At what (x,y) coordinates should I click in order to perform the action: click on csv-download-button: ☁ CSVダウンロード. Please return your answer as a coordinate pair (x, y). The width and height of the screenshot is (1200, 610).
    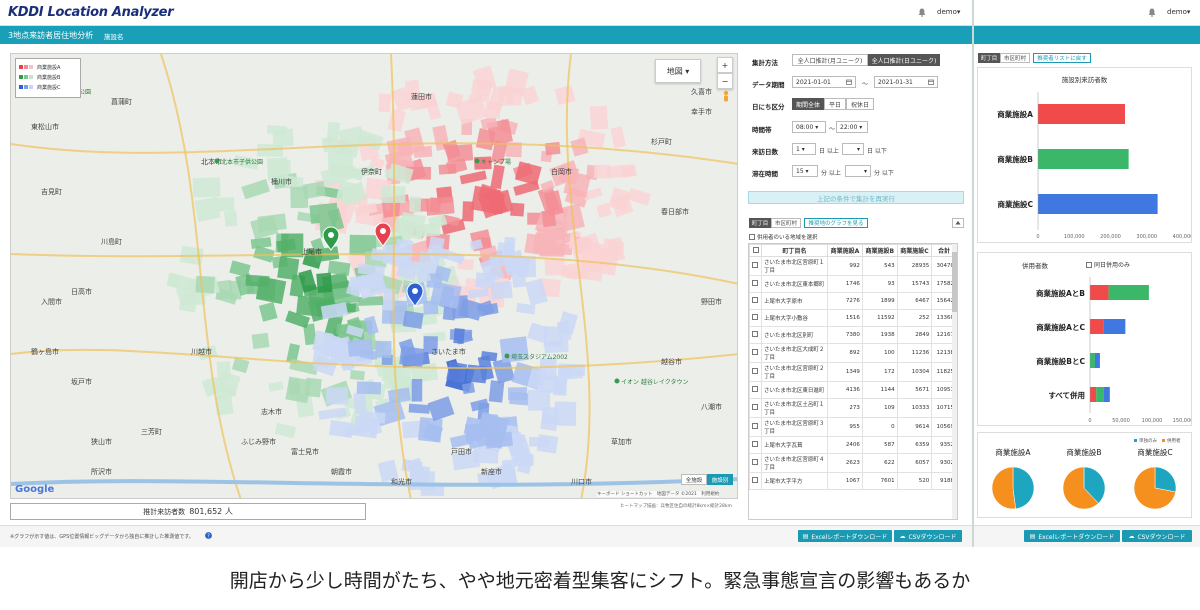
    Looking at the image, I should click on (928, 536).